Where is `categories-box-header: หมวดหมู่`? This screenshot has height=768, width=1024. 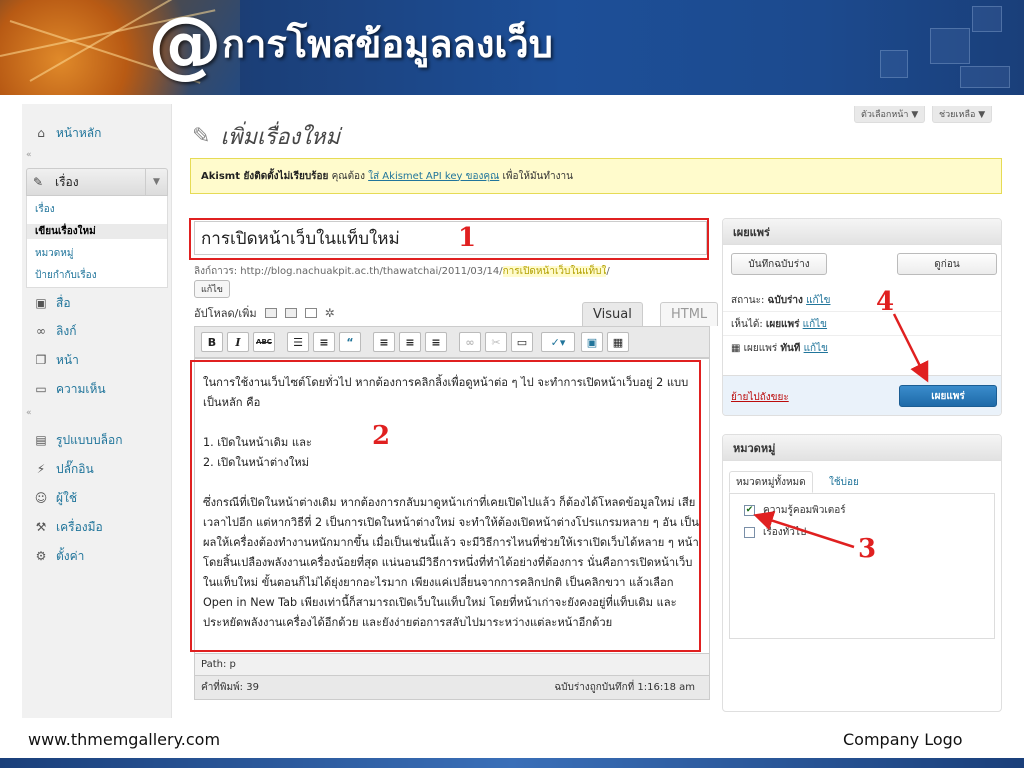
categories-box-header: หมวดหมู่ is located at coordinates (862, 448).